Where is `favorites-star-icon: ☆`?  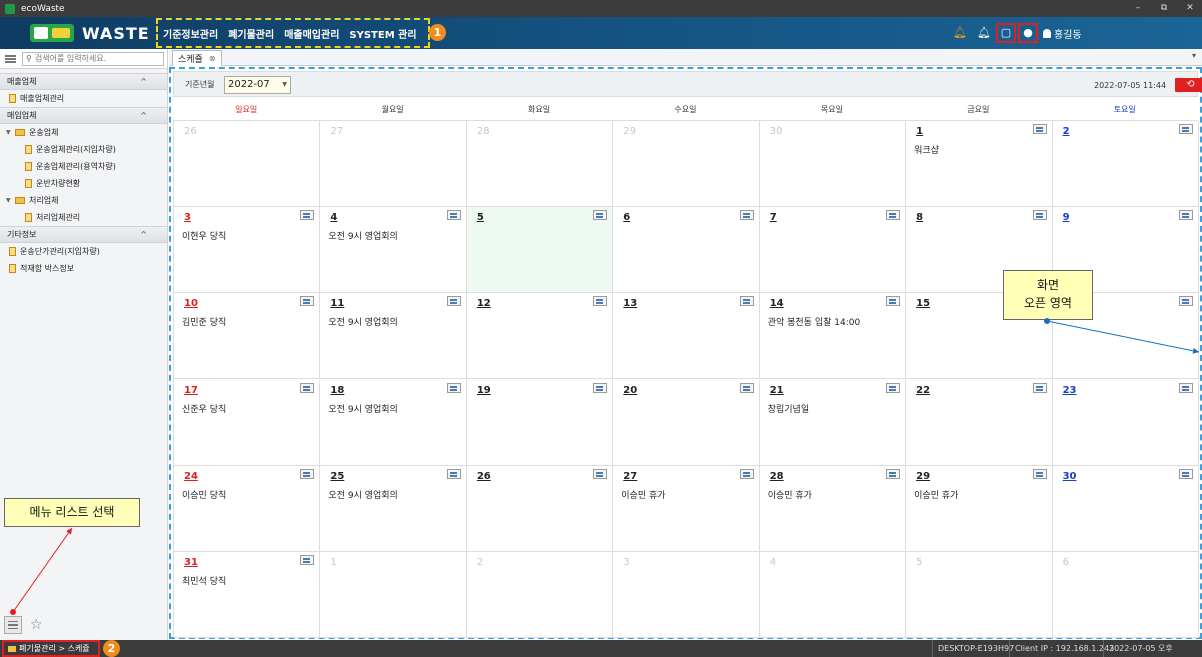
favorites-star-icon: ☆ is located at coordinates (36, 625).